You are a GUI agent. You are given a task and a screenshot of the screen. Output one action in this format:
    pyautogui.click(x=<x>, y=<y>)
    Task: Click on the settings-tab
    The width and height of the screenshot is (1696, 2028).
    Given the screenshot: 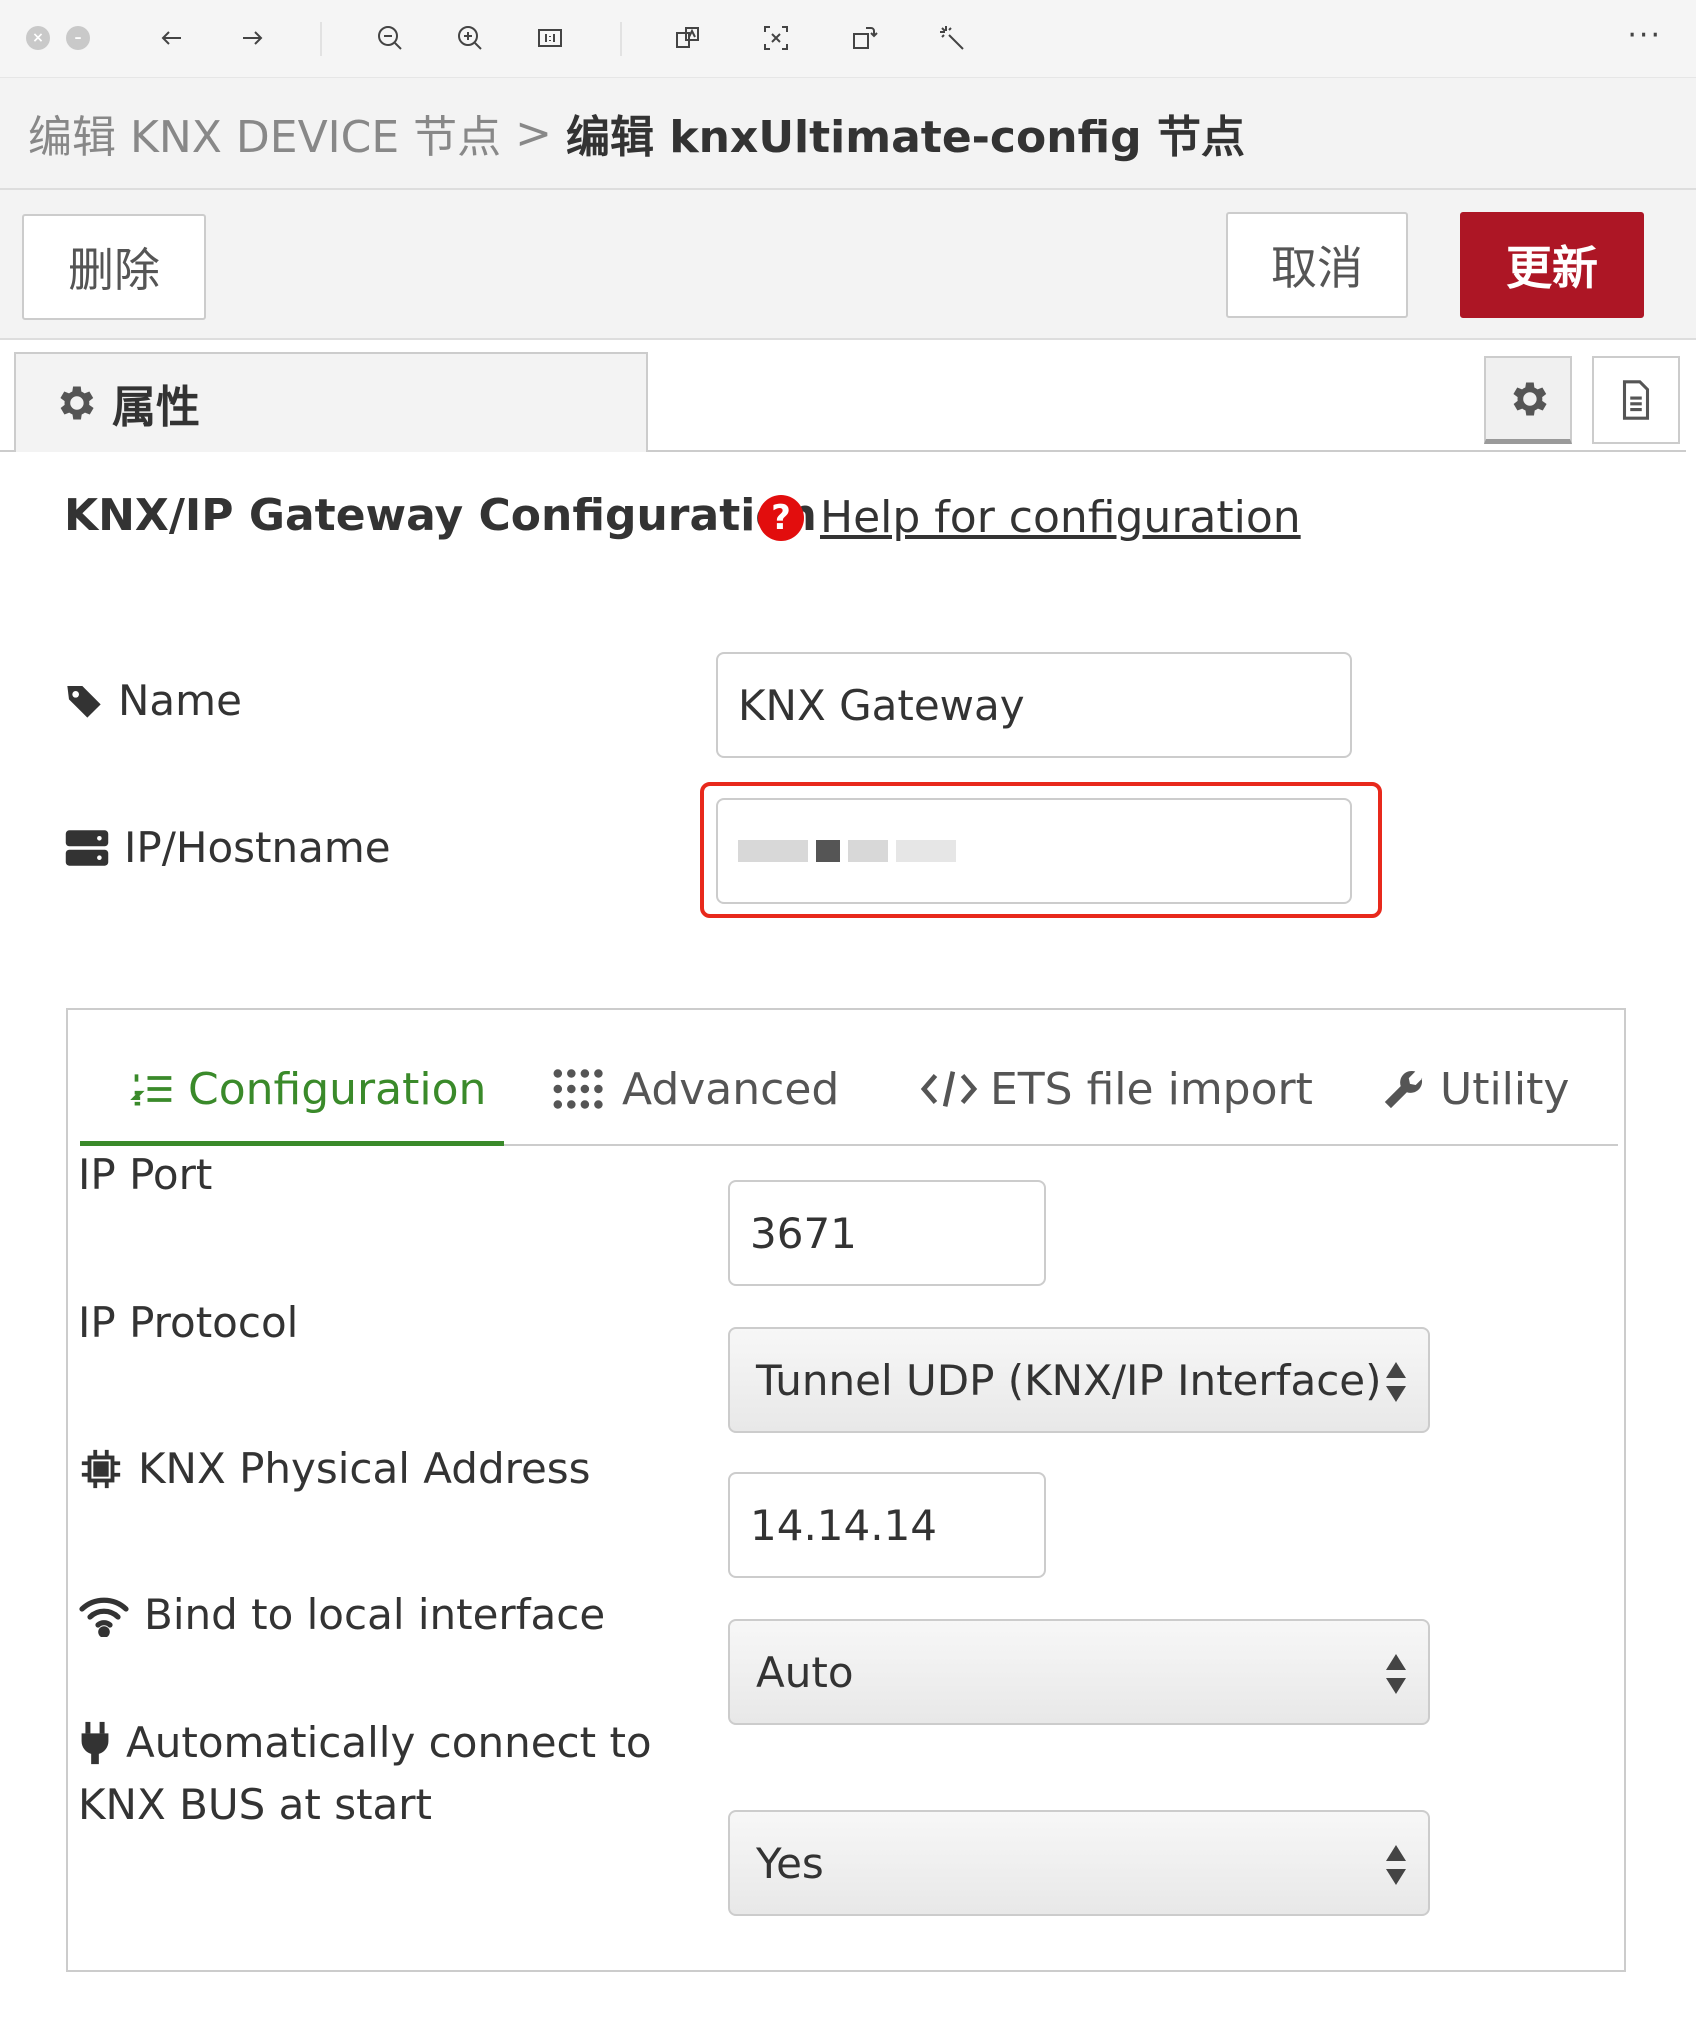 What is the action you would take?
    pyautogui.click(x=1528, y=400)
    